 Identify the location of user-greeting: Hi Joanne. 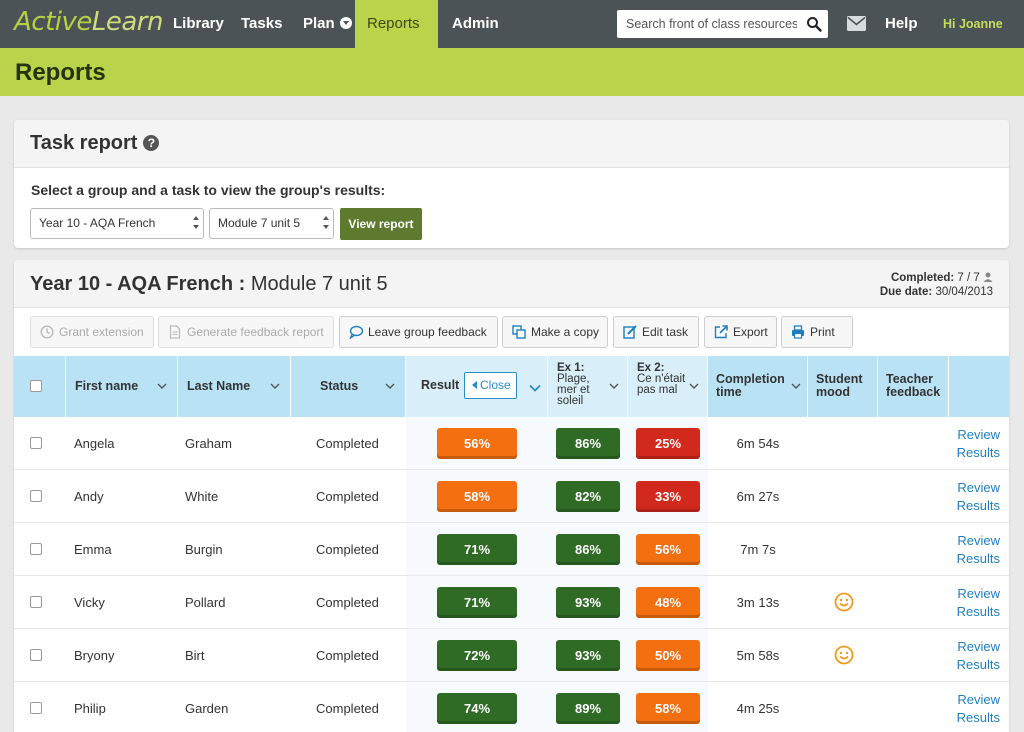
(973, 24).